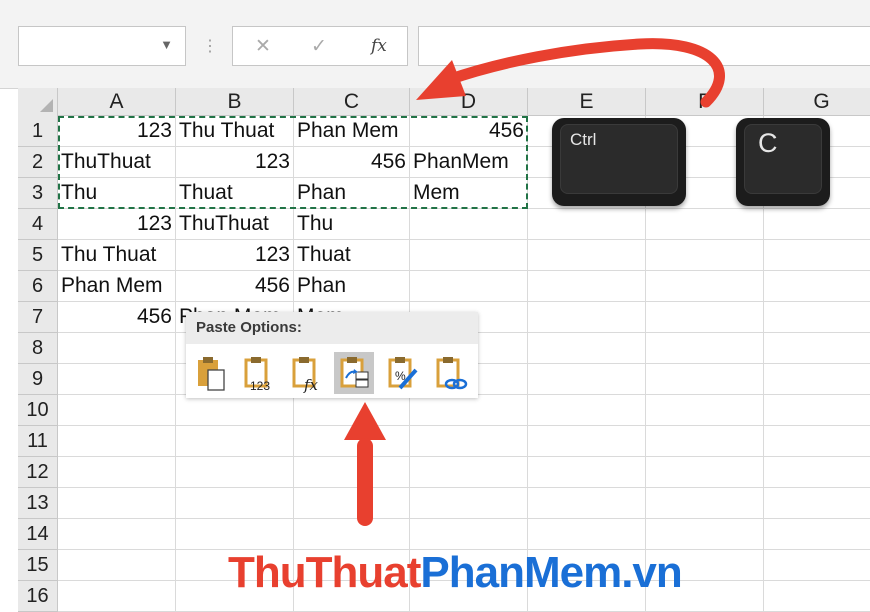 The width and height of the screenshot is (870, 612). What do you see at coordinates (38, 441) in the screenshot?
I see `row-header-11: 11` at bounding box center [38, 441].